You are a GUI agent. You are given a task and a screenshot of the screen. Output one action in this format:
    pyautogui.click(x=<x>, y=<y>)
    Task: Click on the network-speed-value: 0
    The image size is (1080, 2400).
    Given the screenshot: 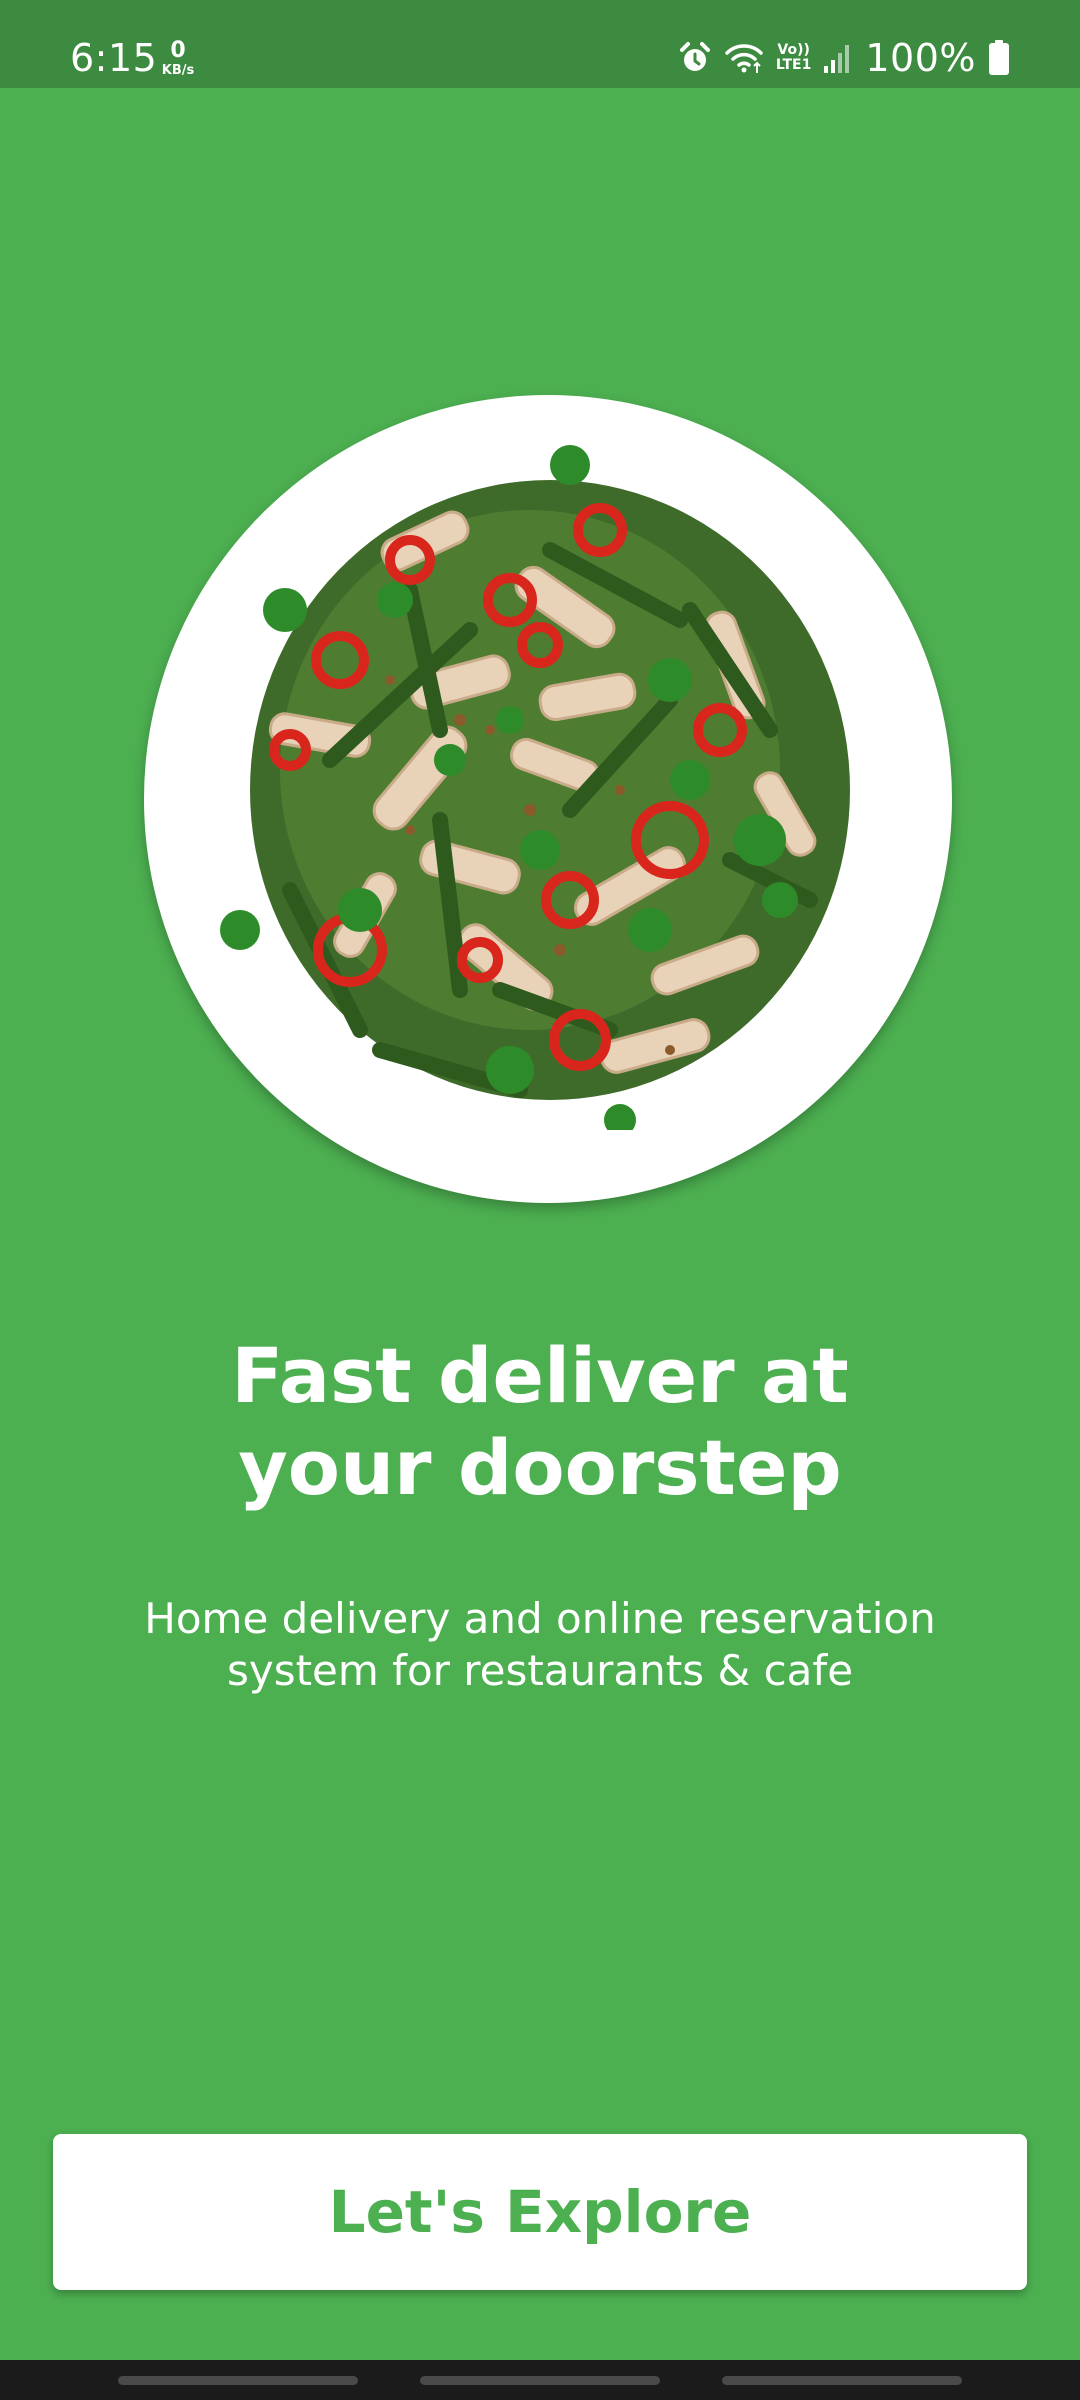 What is the action you would take?
    pyautogui.click(x=178, y=50)
    